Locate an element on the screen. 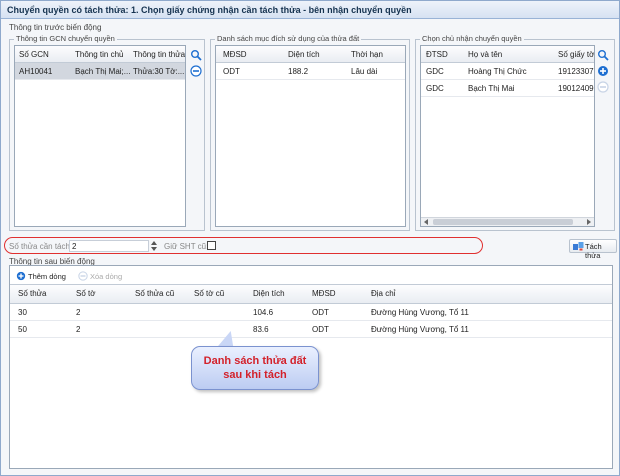 This screenshot has height=476, width=620. split-icon is located at coordinates (578, 247).